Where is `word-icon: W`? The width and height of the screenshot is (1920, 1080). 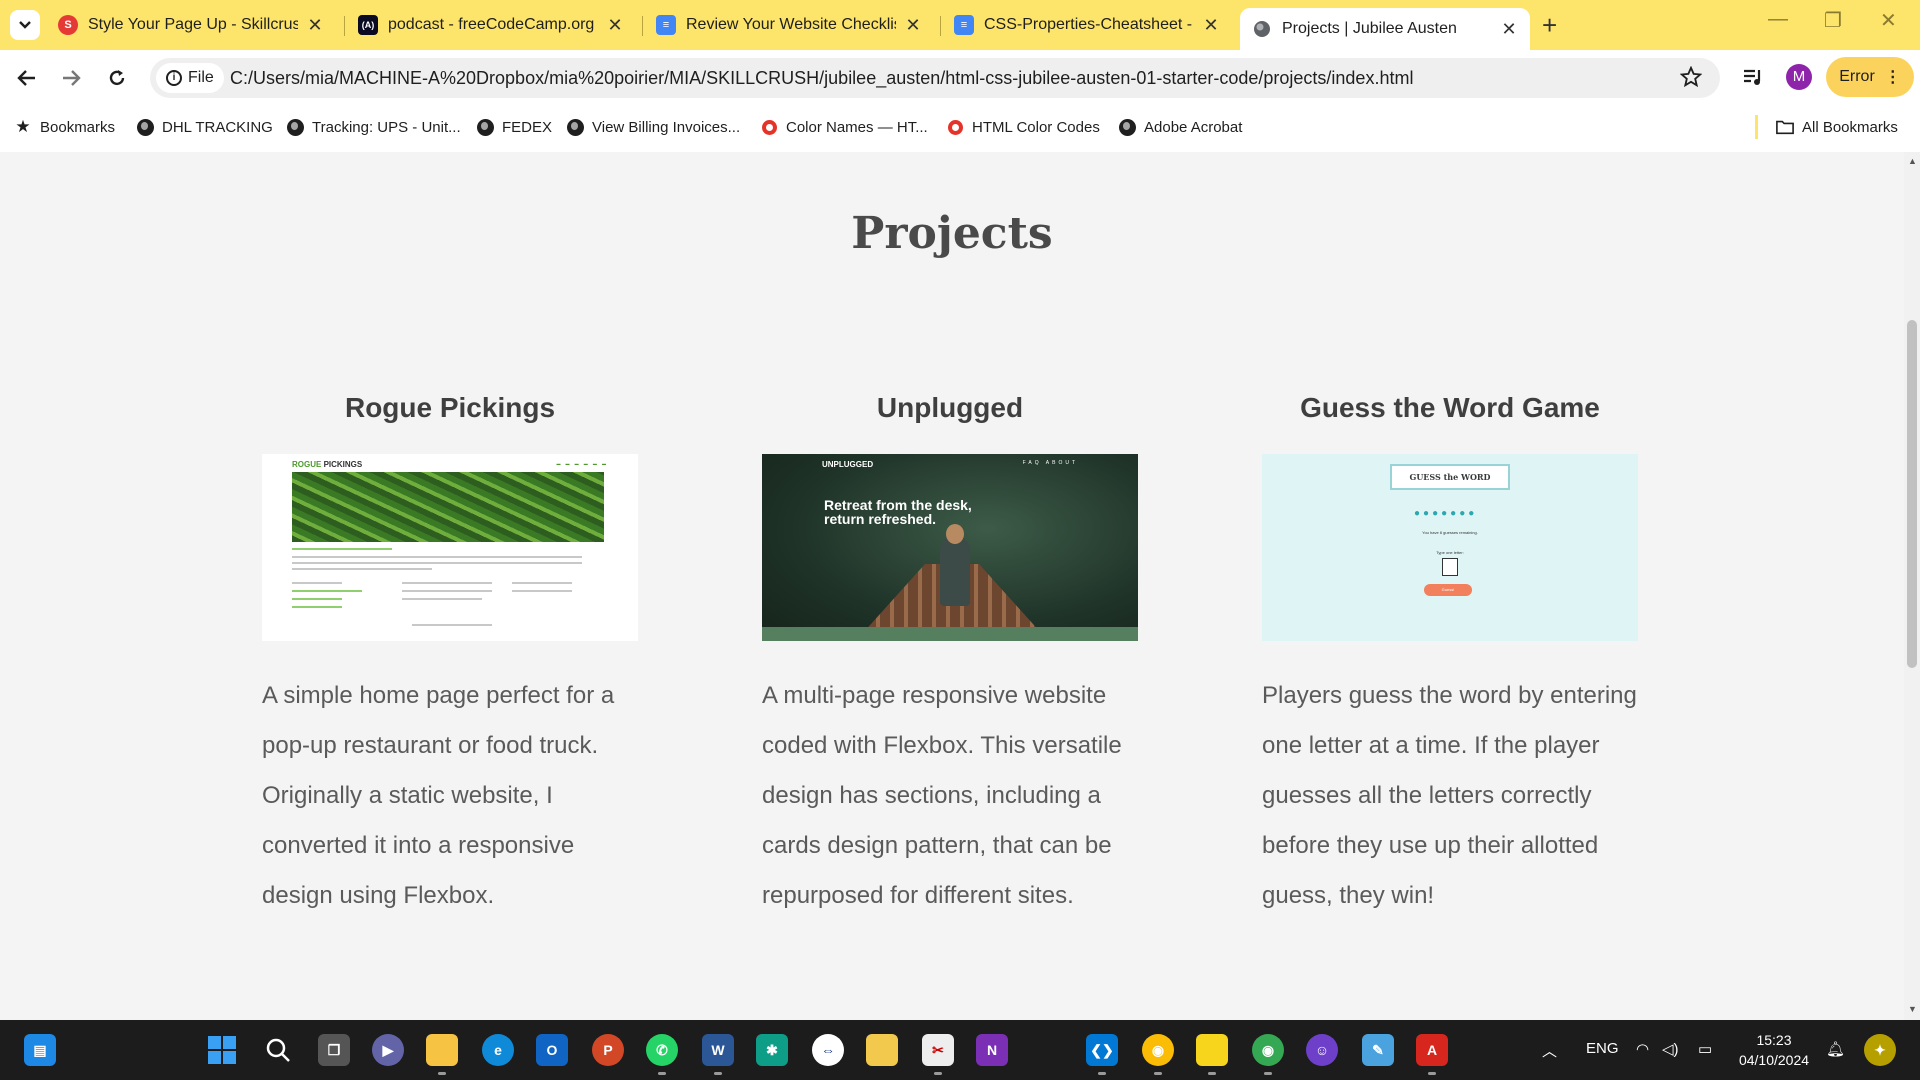
word-icon: W is located at coordinates (718, 1054).